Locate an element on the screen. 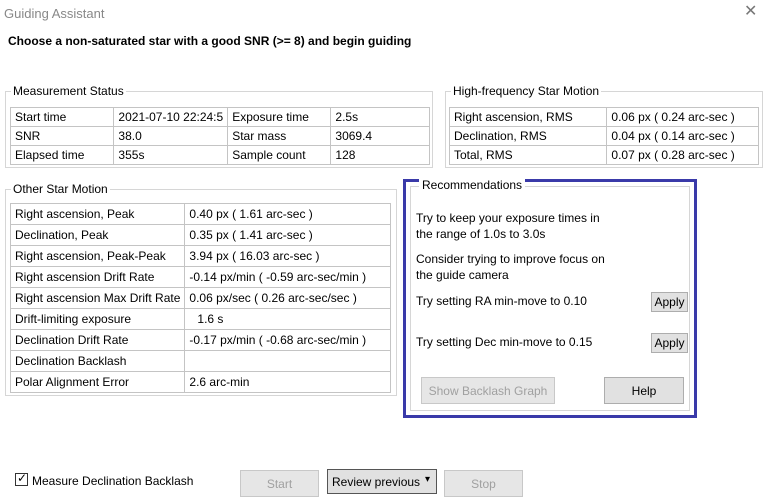  measurement-status-legend: Measurement Status is located at coordinates (68, 91).